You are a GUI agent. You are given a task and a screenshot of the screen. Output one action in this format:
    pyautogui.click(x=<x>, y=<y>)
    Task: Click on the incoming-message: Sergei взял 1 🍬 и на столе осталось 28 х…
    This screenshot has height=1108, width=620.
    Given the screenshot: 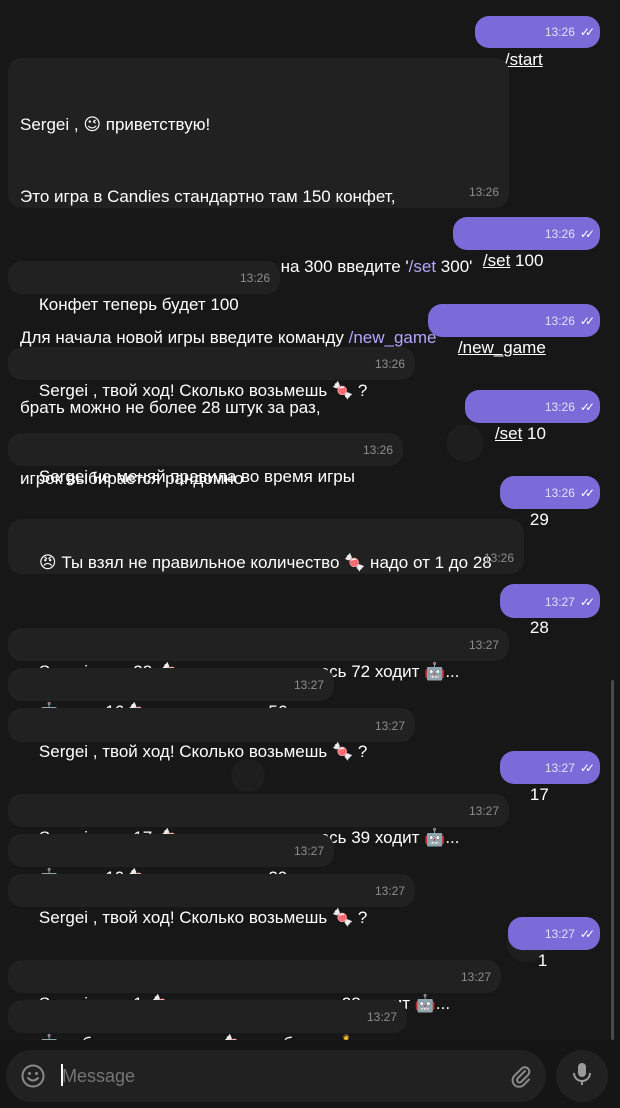 What is the action you would take?
    pyautogui.click(x=254, y=986)
    